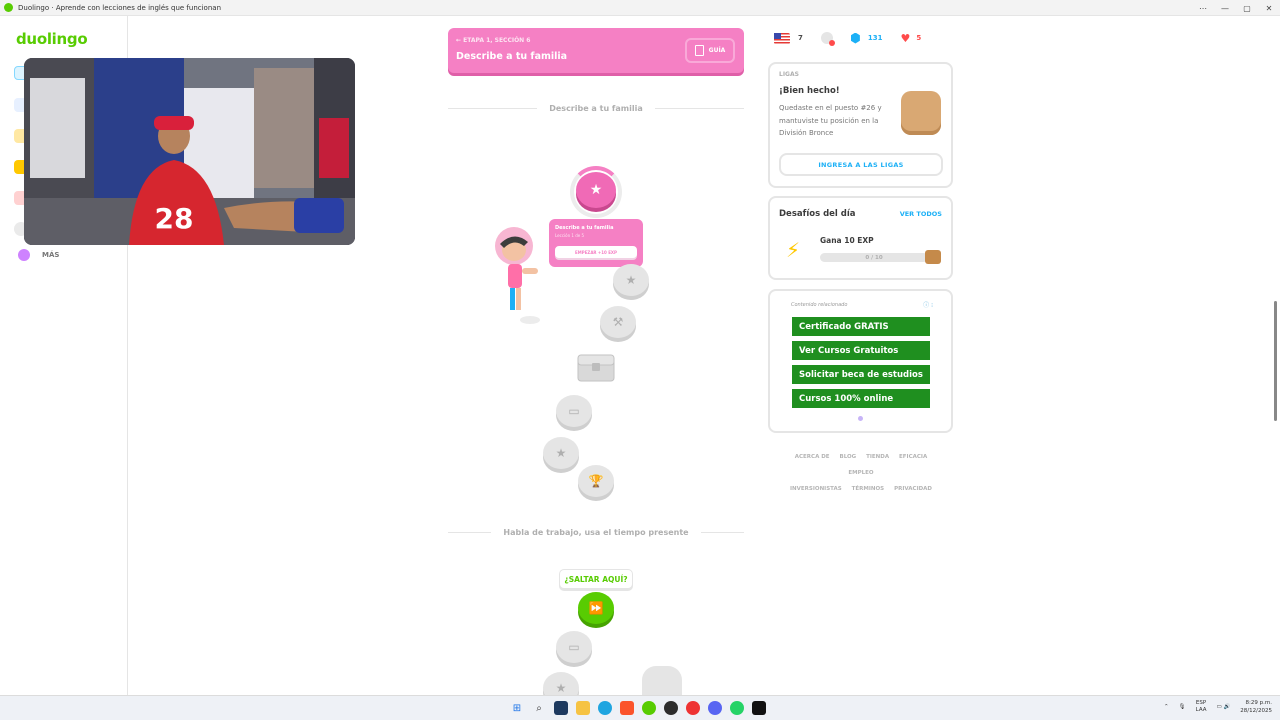 This screenshot has height=720, width=1280. What do you see at coordinates (877, 457) in the screenshot?
I see `footer-link-store: TIENDA` at bounding box center [877, 457].